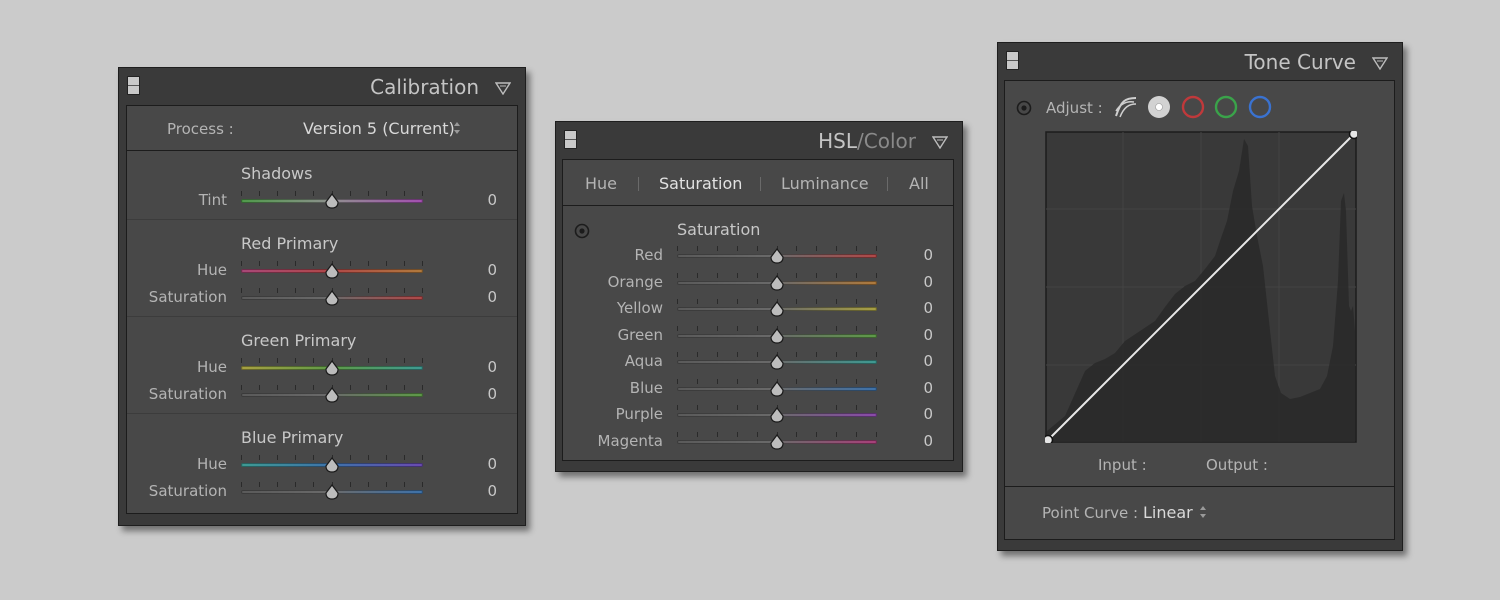  Describe the element at coordinates (211, 464) in the screenshot. I see `blue-primary-hue-label: Hue` at that location.